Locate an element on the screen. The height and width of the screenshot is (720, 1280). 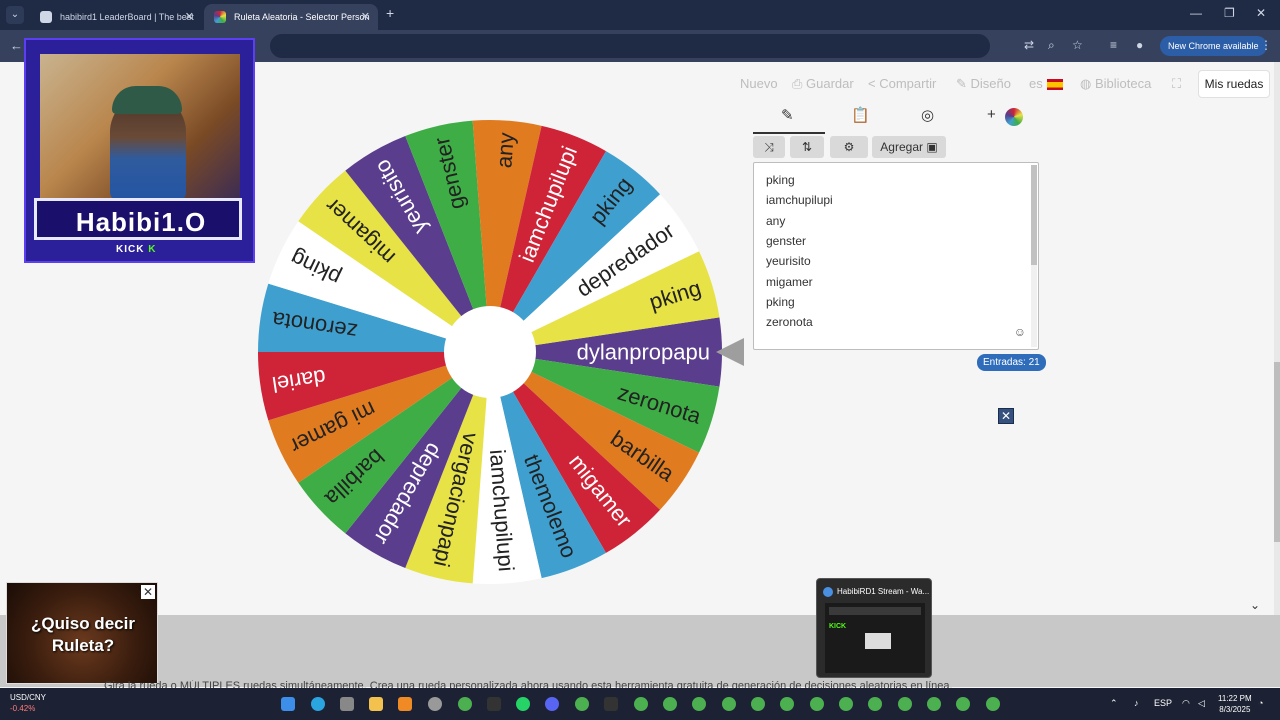
start-windows-icon is located at coordinates (288, 704).